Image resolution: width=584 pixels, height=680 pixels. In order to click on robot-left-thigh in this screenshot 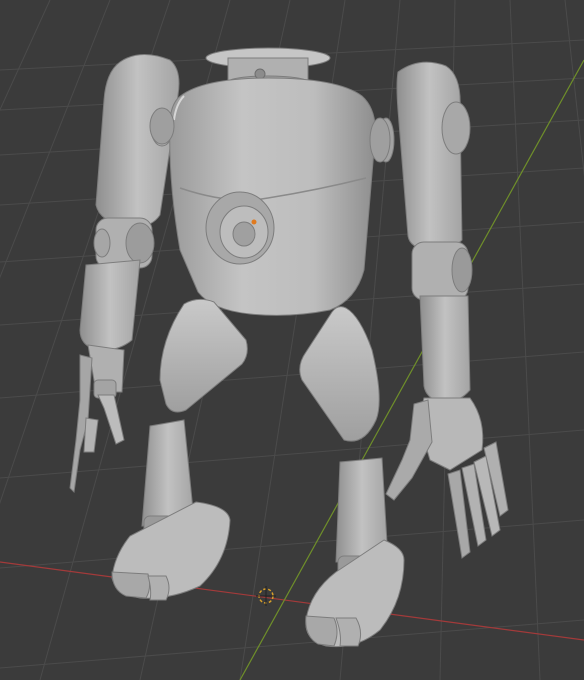, I will do `click(203, 355)`.